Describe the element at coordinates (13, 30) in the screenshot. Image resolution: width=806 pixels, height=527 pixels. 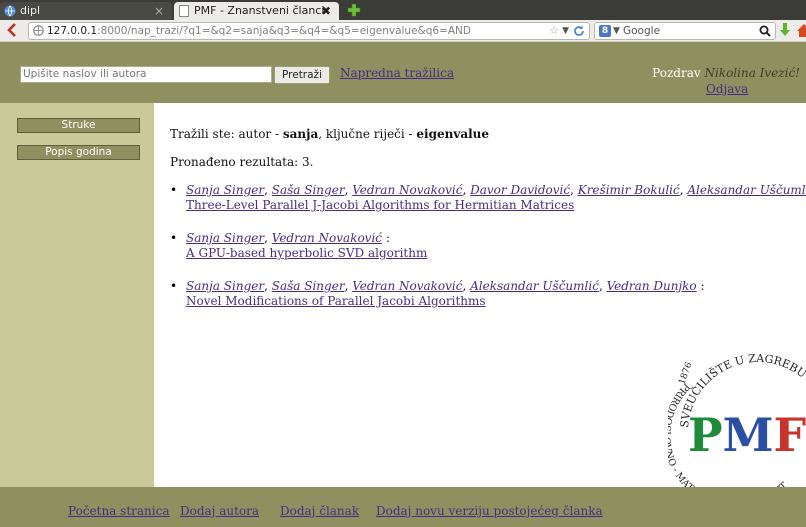
I see `back-arrow-icon` at that location.